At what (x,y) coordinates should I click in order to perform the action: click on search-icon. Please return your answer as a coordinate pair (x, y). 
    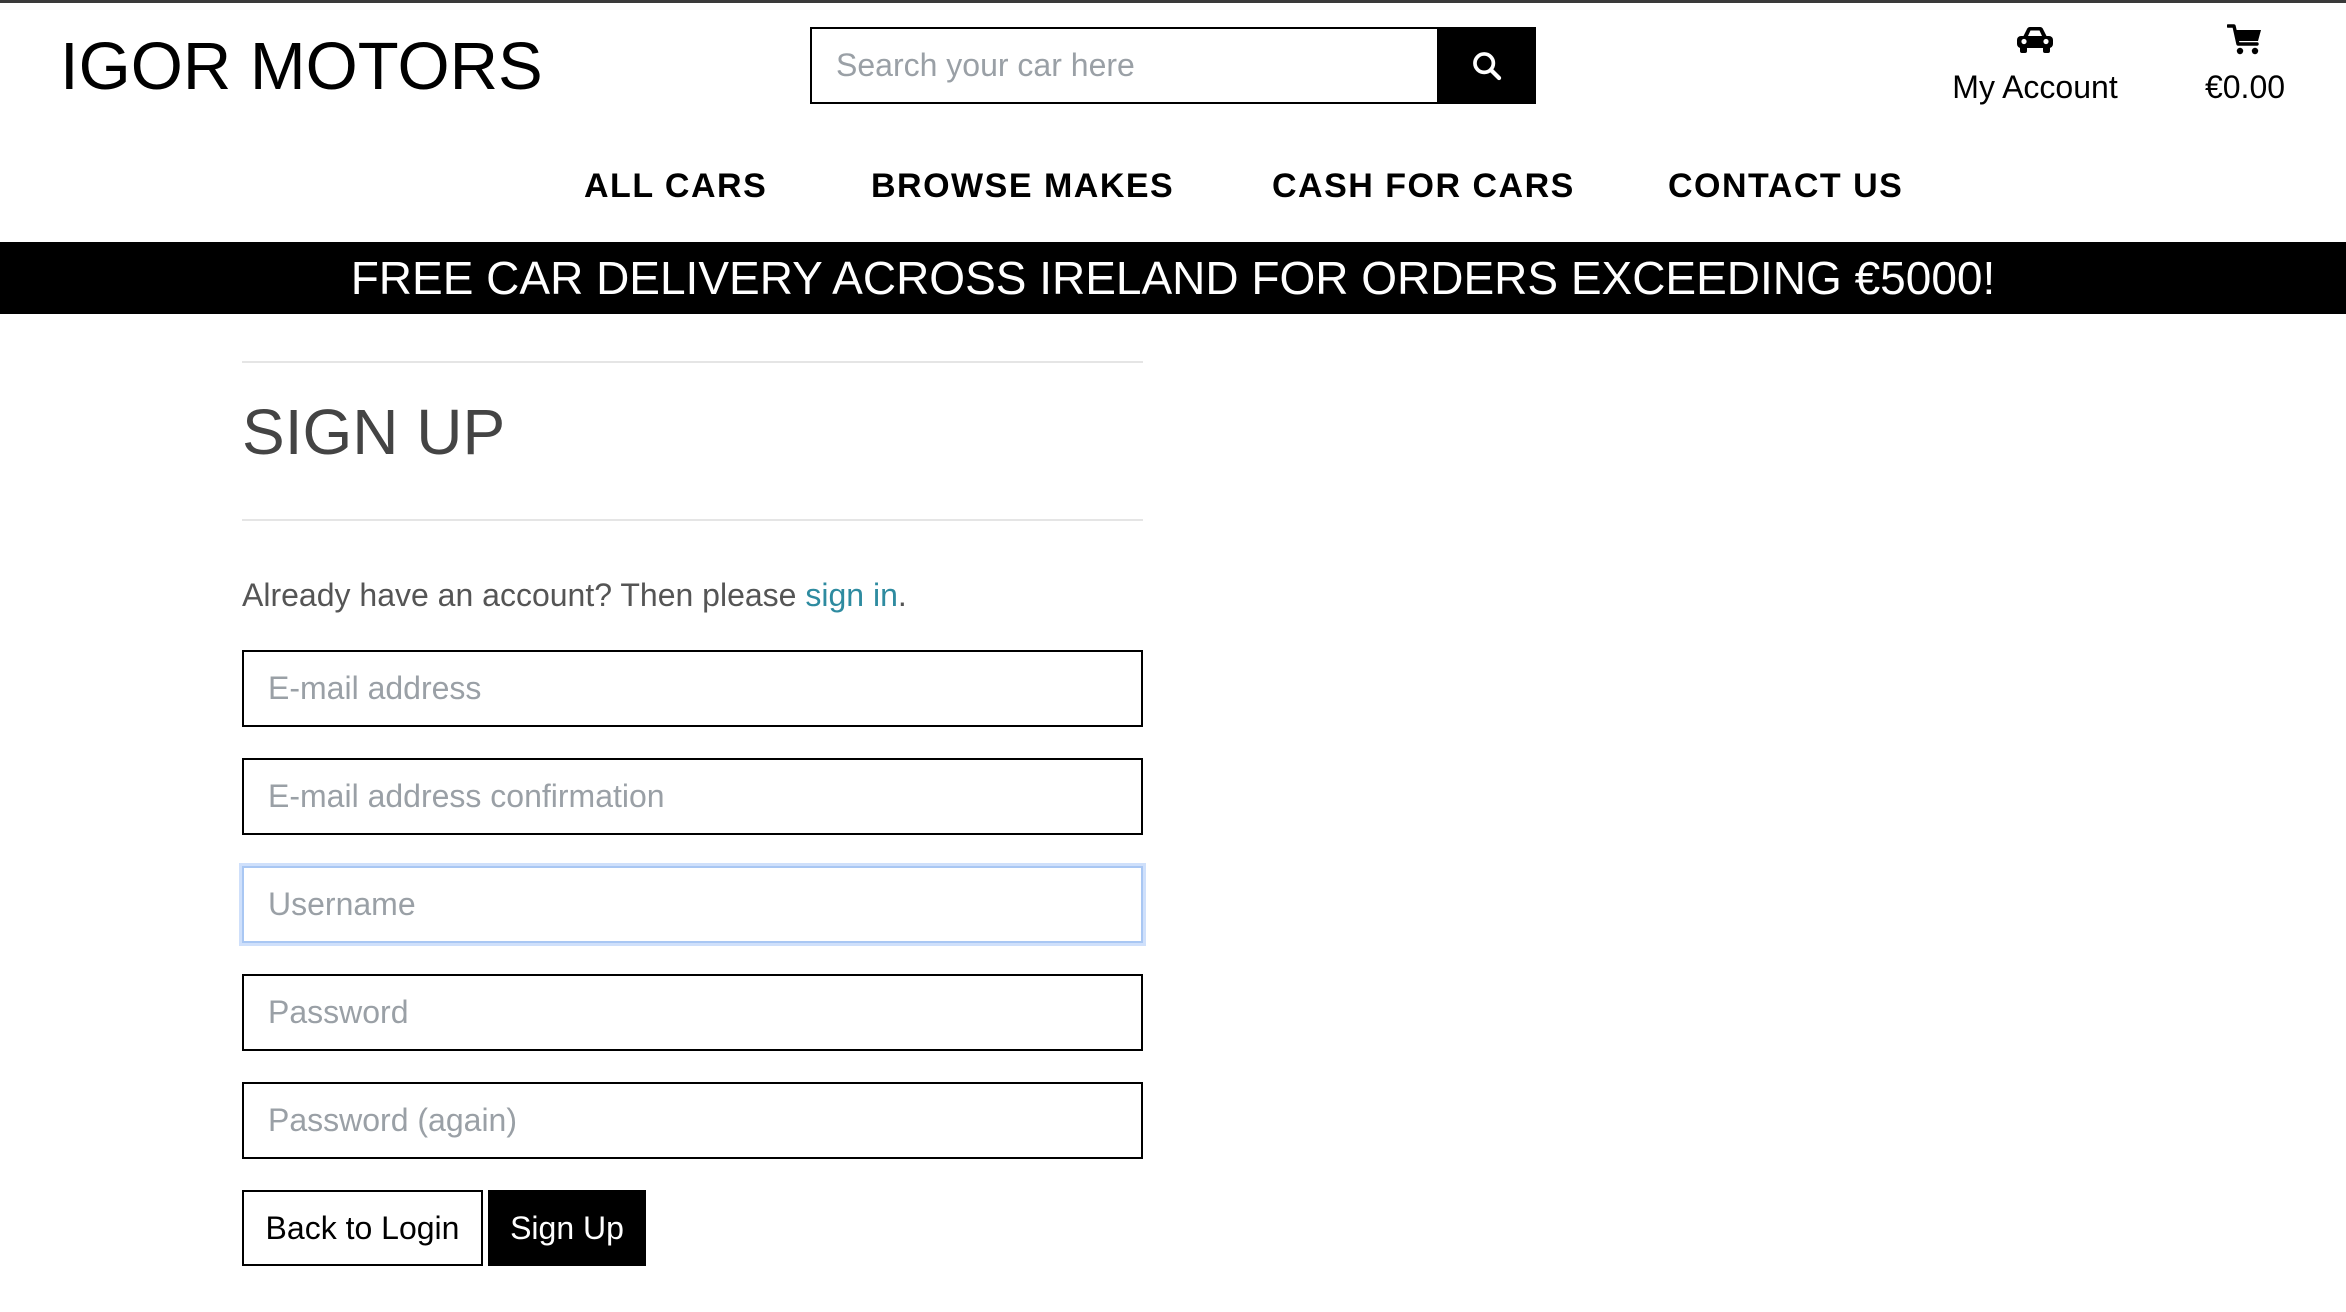
    Looking at the image, I should click on (1486, 65).